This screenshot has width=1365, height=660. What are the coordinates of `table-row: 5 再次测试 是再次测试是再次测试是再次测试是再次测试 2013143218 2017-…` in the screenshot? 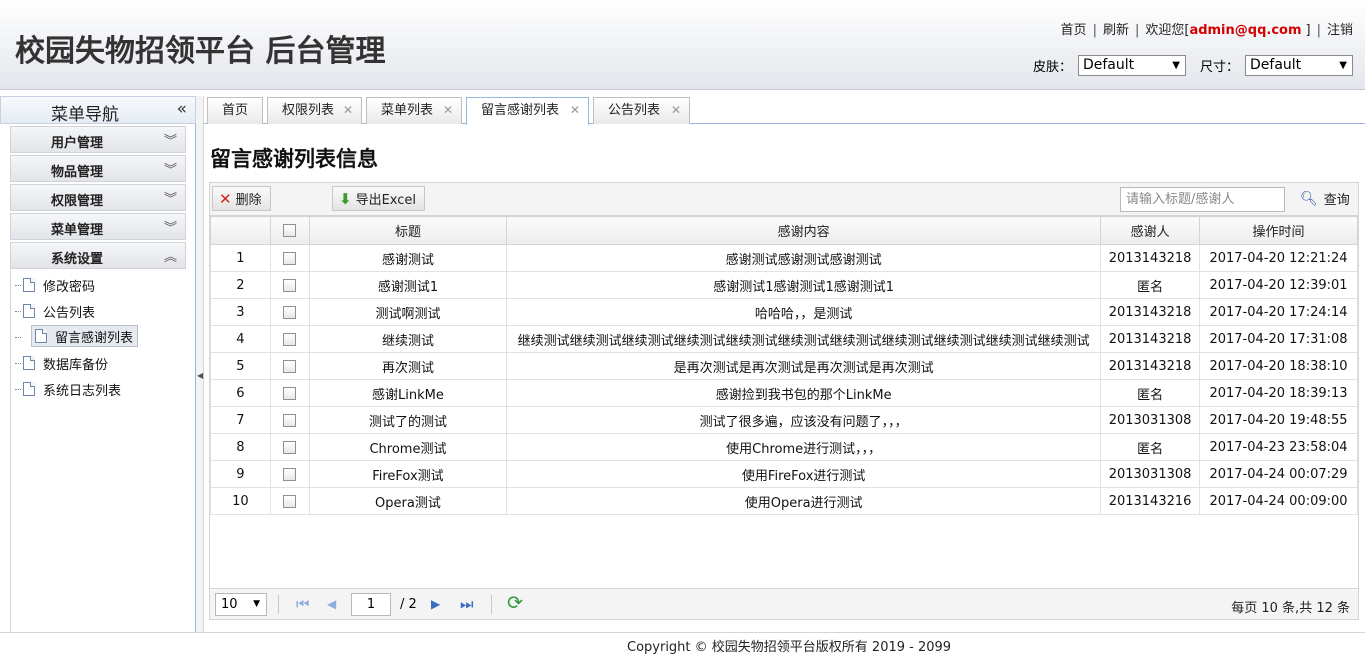 It's located at (784, 366).